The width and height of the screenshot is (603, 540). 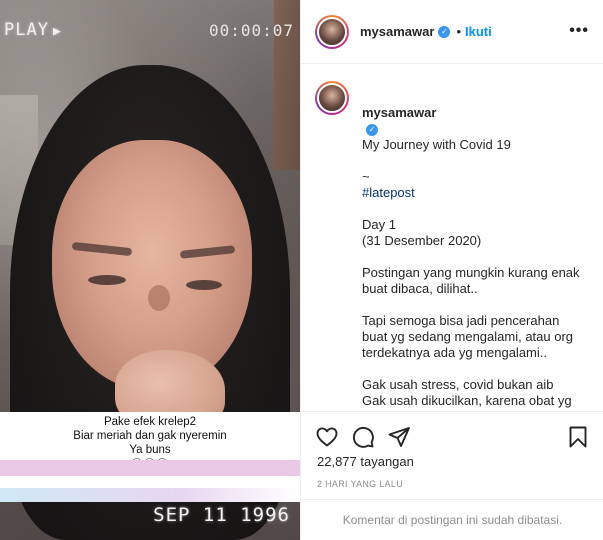 I want to click on action-icons, so click(x=452, y=432).